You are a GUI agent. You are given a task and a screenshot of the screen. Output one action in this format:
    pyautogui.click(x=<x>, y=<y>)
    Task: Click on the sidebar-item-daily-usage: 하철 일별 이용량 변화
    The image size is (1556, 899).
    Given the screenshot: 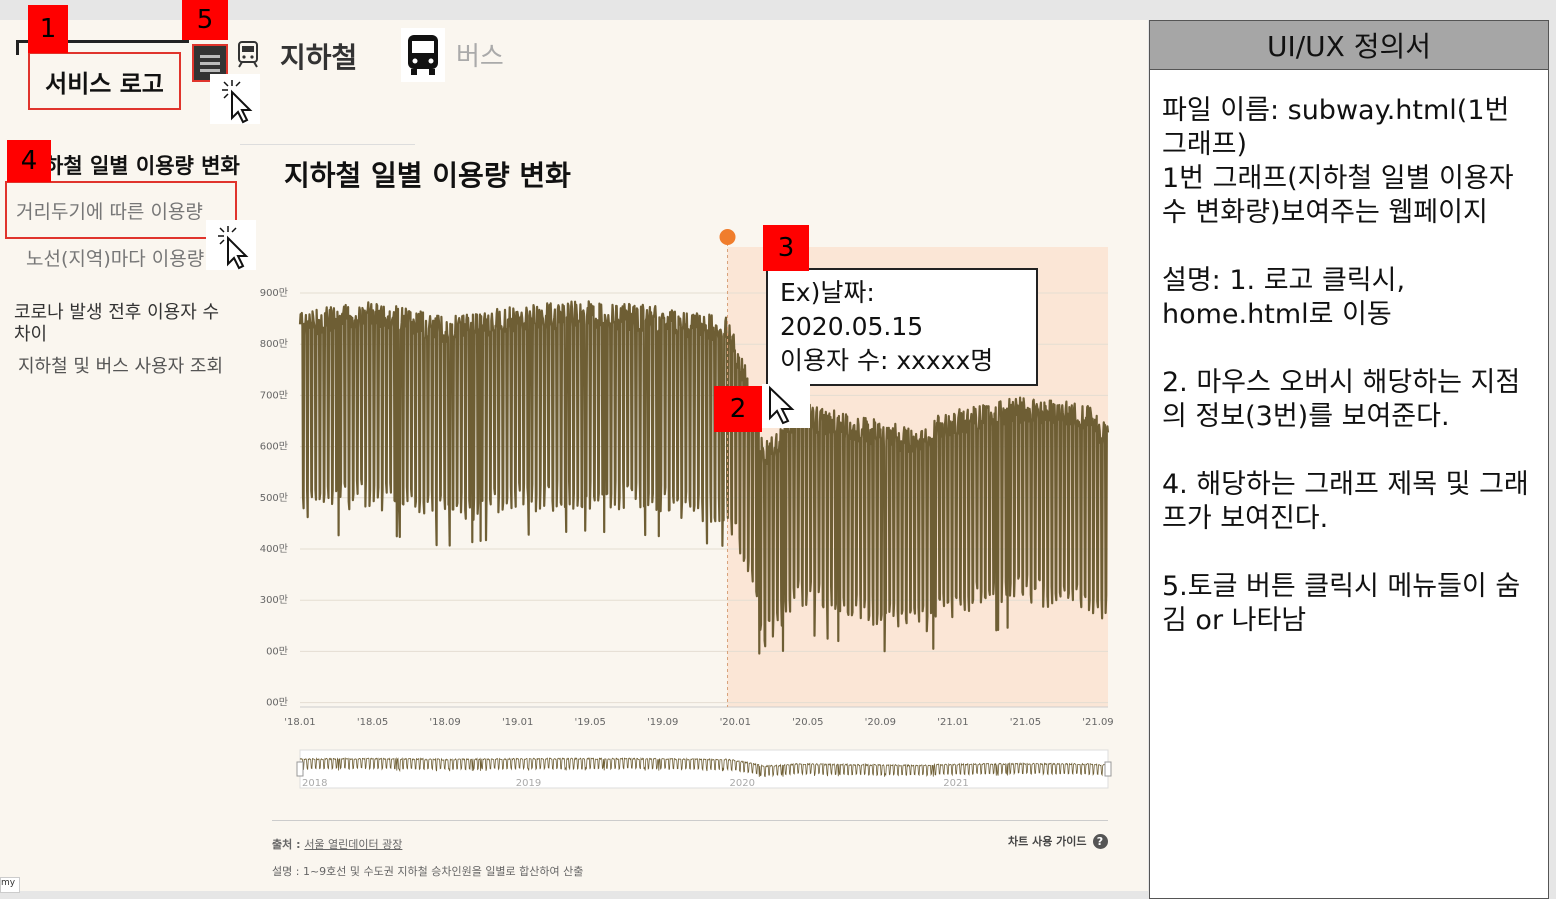 What is the action you would take?
    pyautogui.click(x=142, y=165)
    